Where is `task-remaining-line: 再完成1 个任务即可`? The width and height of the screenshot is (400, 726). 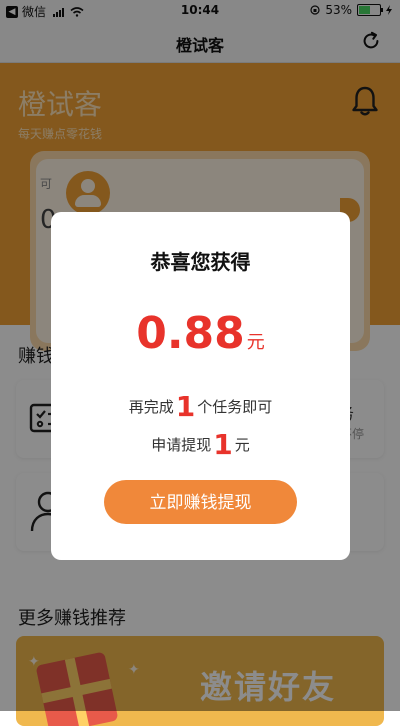
task-remaining-line: 再完成1 个任务即可 is located at coordinates (200, 406).